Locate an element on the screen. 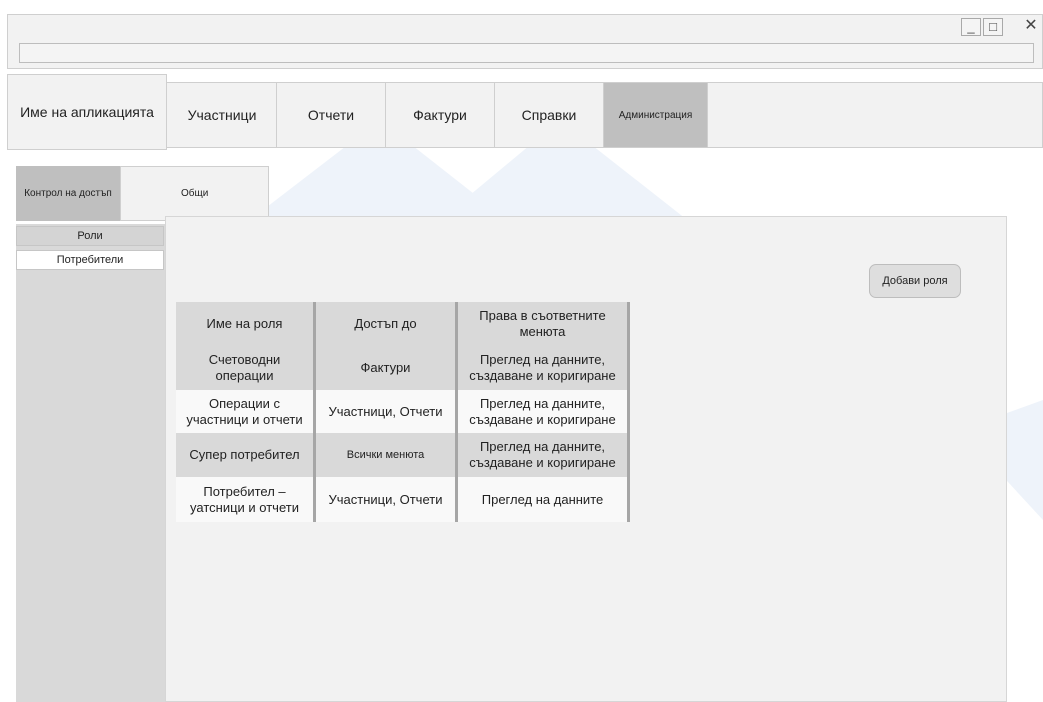 The height and width of the screenshot is (702, 1043). menu-item-reports: Отчети is located at coordinates (331, 115).